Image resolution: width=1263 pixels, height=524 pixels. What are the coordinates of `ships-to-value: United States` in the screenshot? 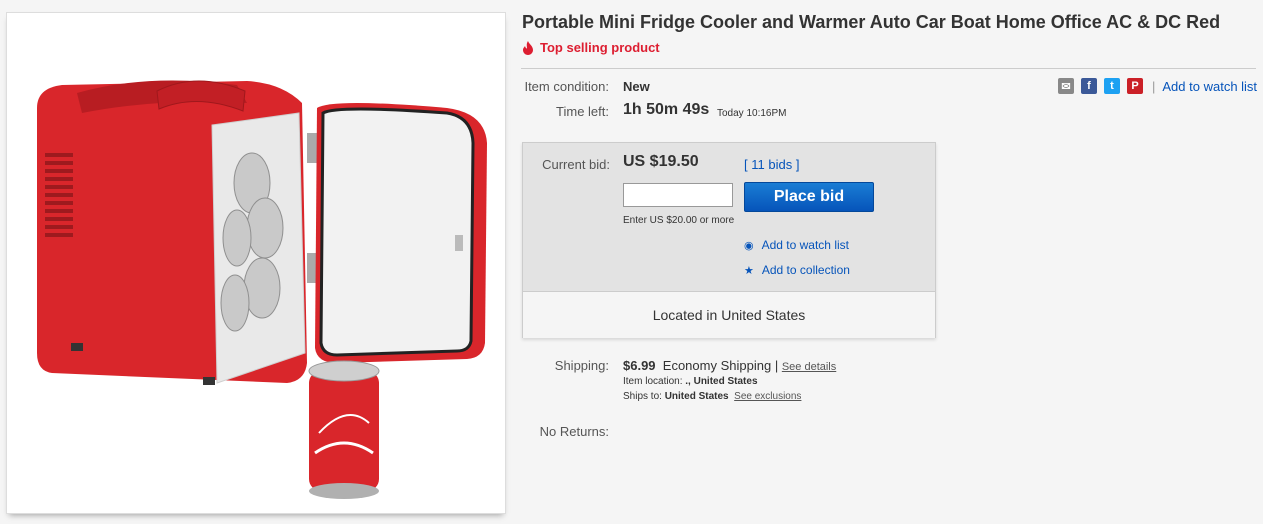 It's located at (696, 396).